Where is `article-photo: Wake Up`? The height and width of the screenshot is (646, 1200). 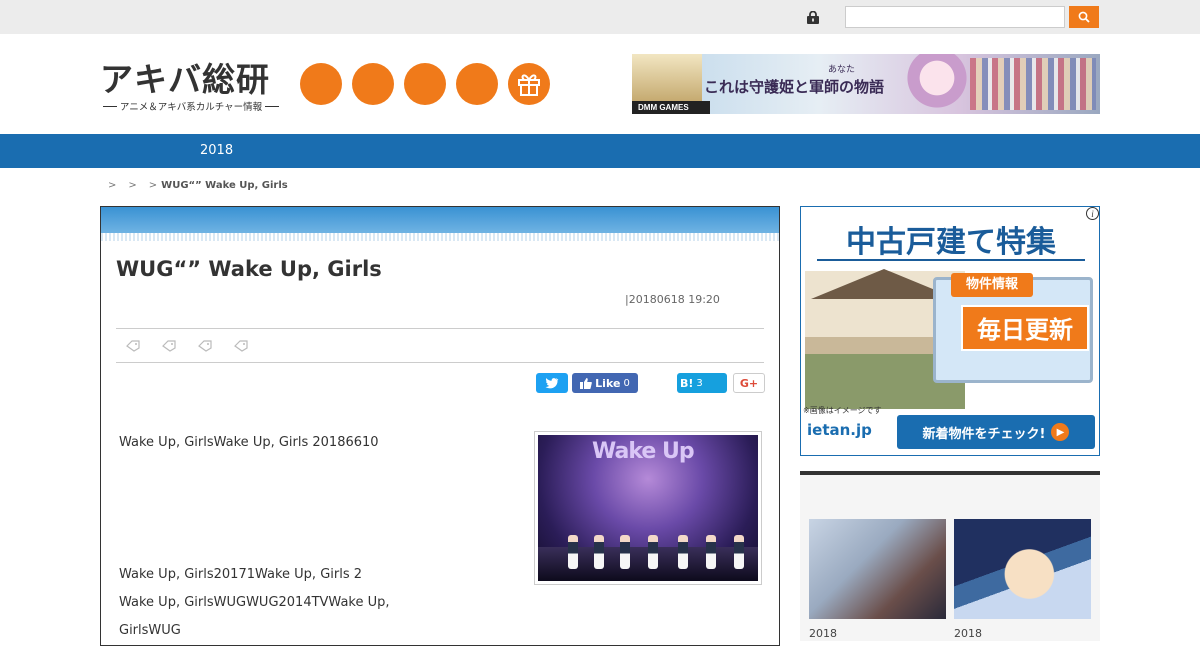 article-photo: Wake Up is located at coordinates (648, 508).